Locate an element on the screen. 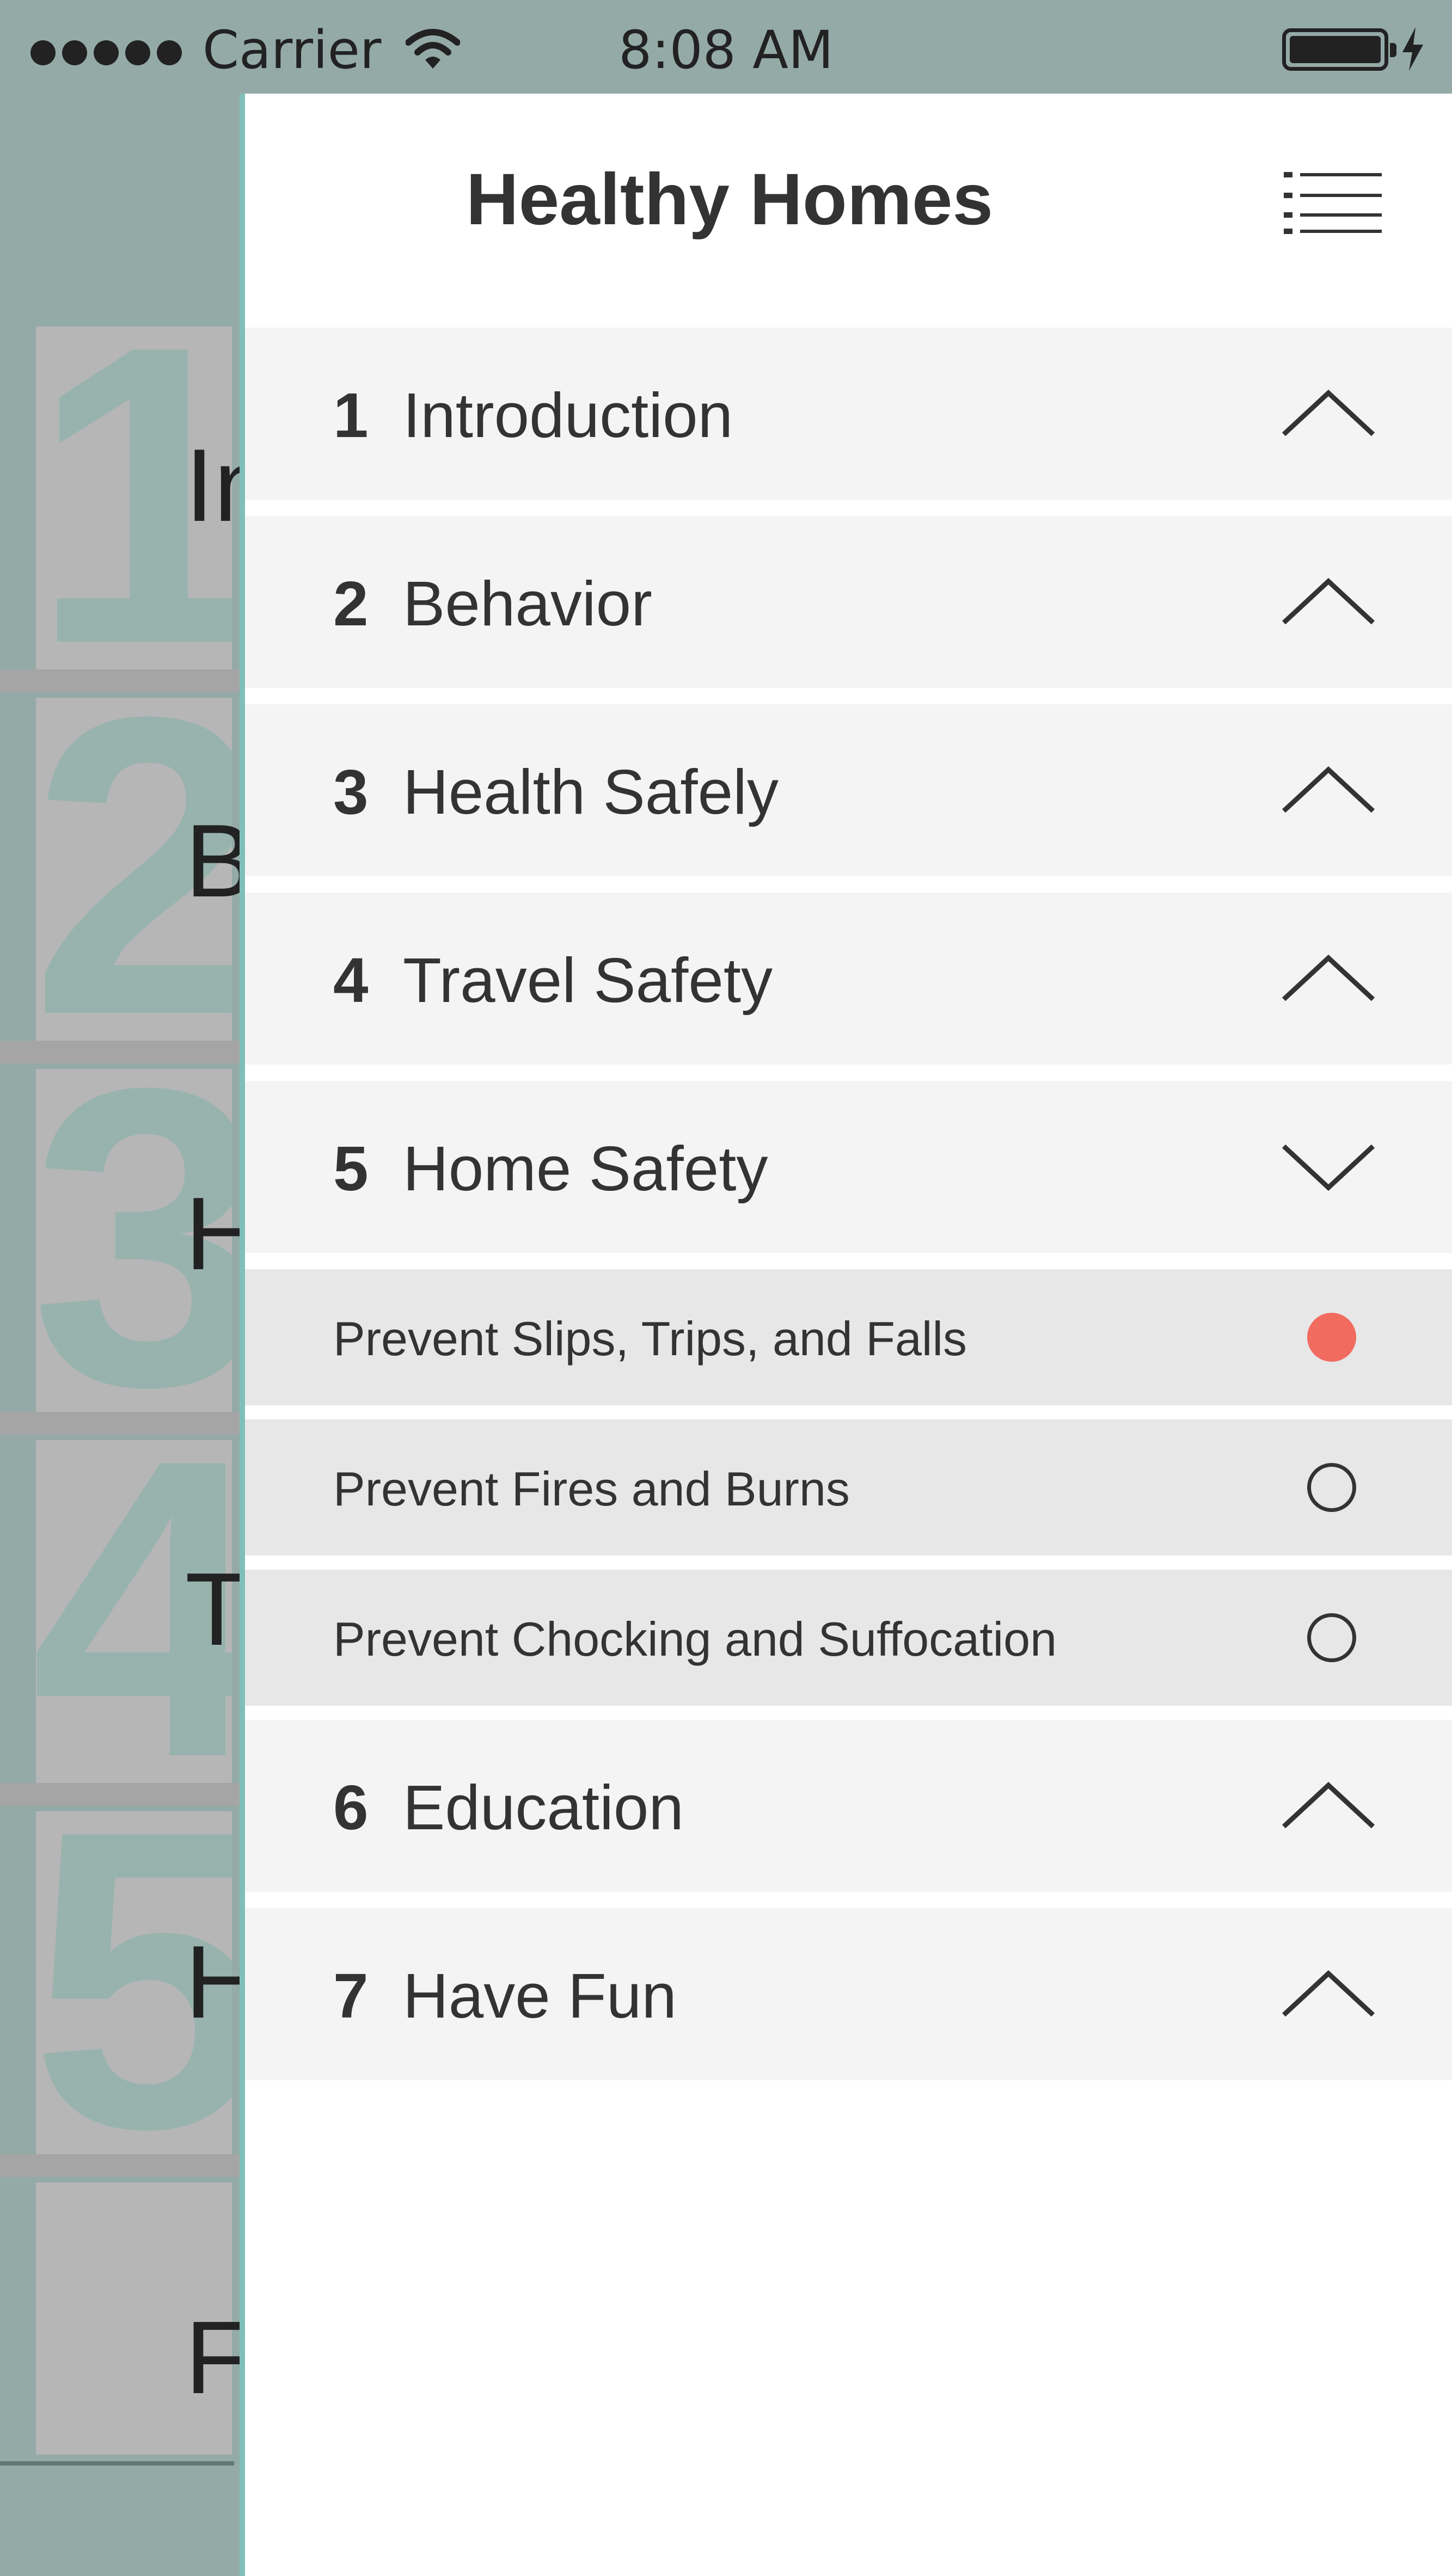 The image size is (1452, 2576). background-heading: B is located at coordinates (214, 861).